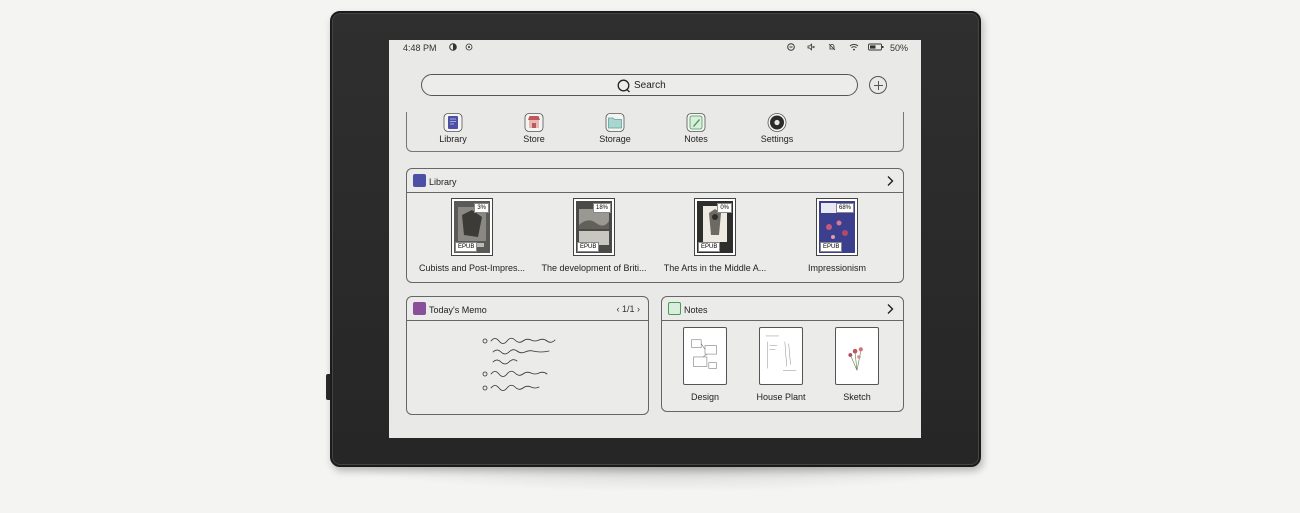 The height and width of the screenshot is (513, 1300). I want to click on library-header: Library, so click(655, 181).